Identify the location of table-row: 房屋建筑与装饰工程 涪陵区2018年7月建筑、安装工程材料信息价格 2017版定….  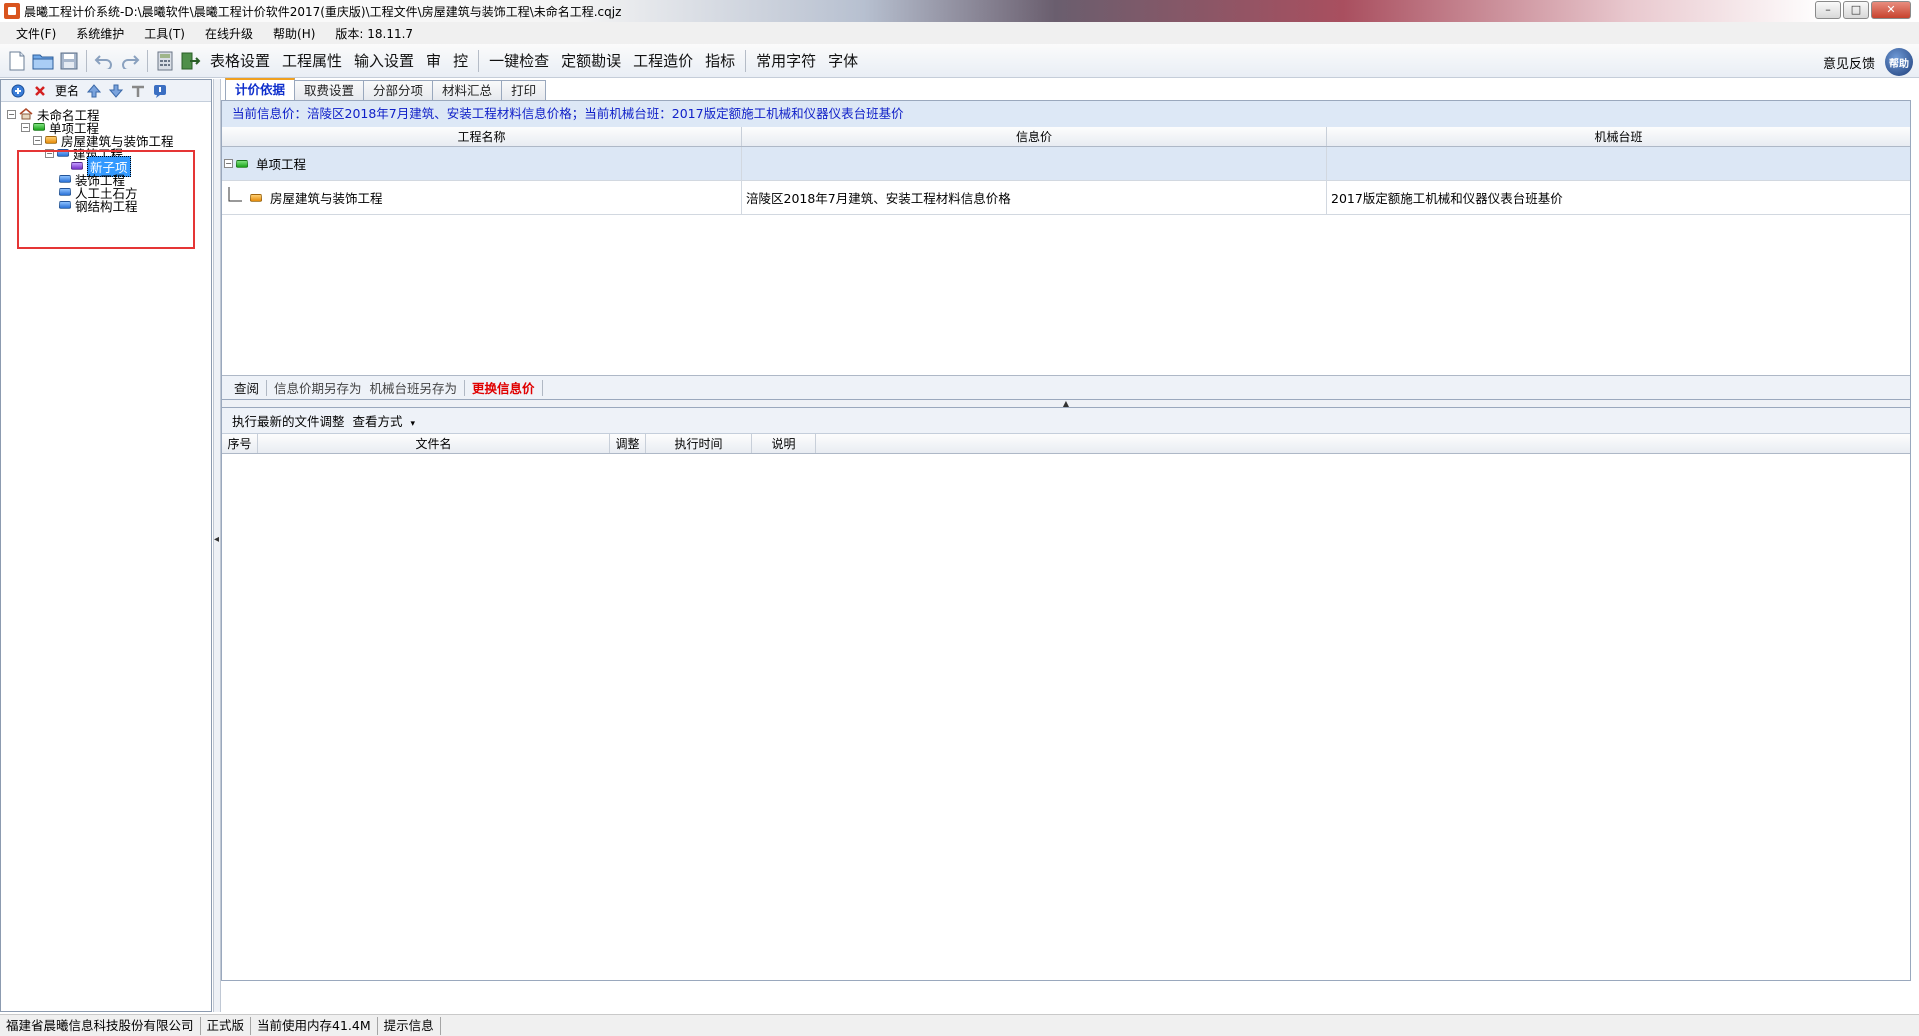
(1066, 198).